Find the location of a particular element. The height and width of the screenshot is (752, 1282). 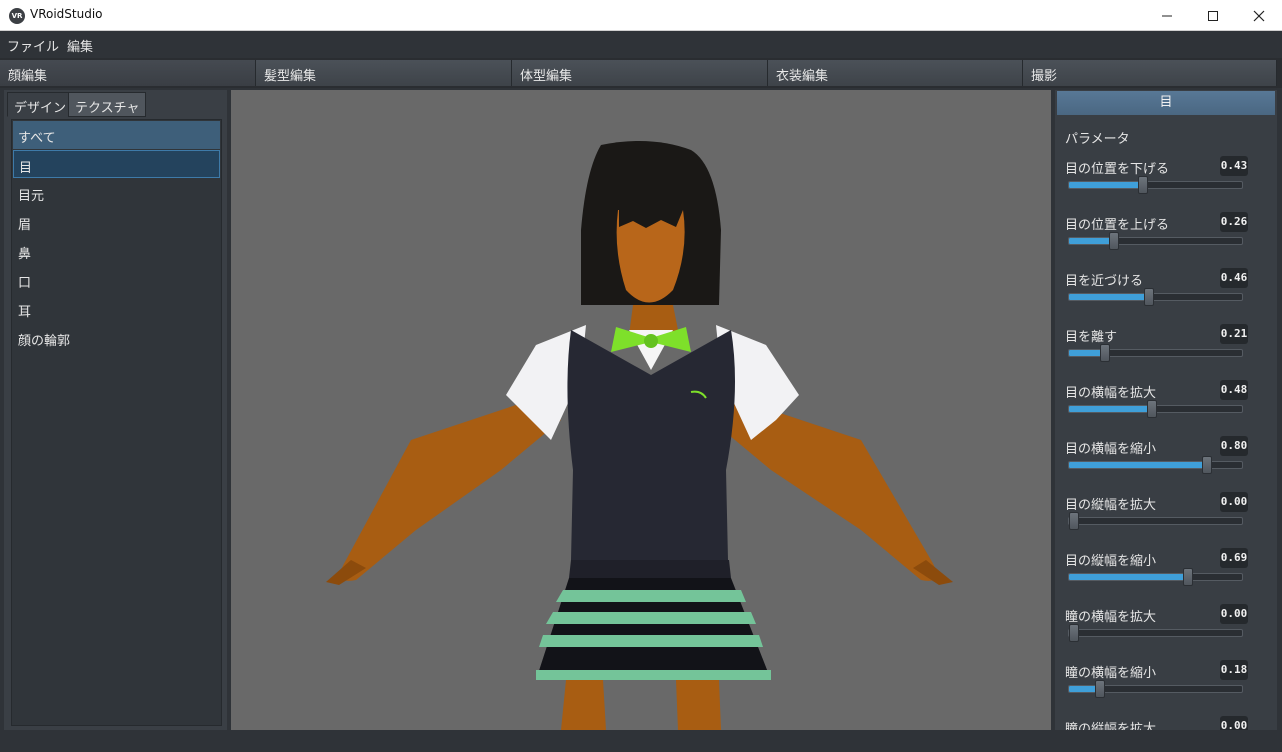

parameter-row: 目の位置を上げる 0.26 is located at coordinates (1156, 238).